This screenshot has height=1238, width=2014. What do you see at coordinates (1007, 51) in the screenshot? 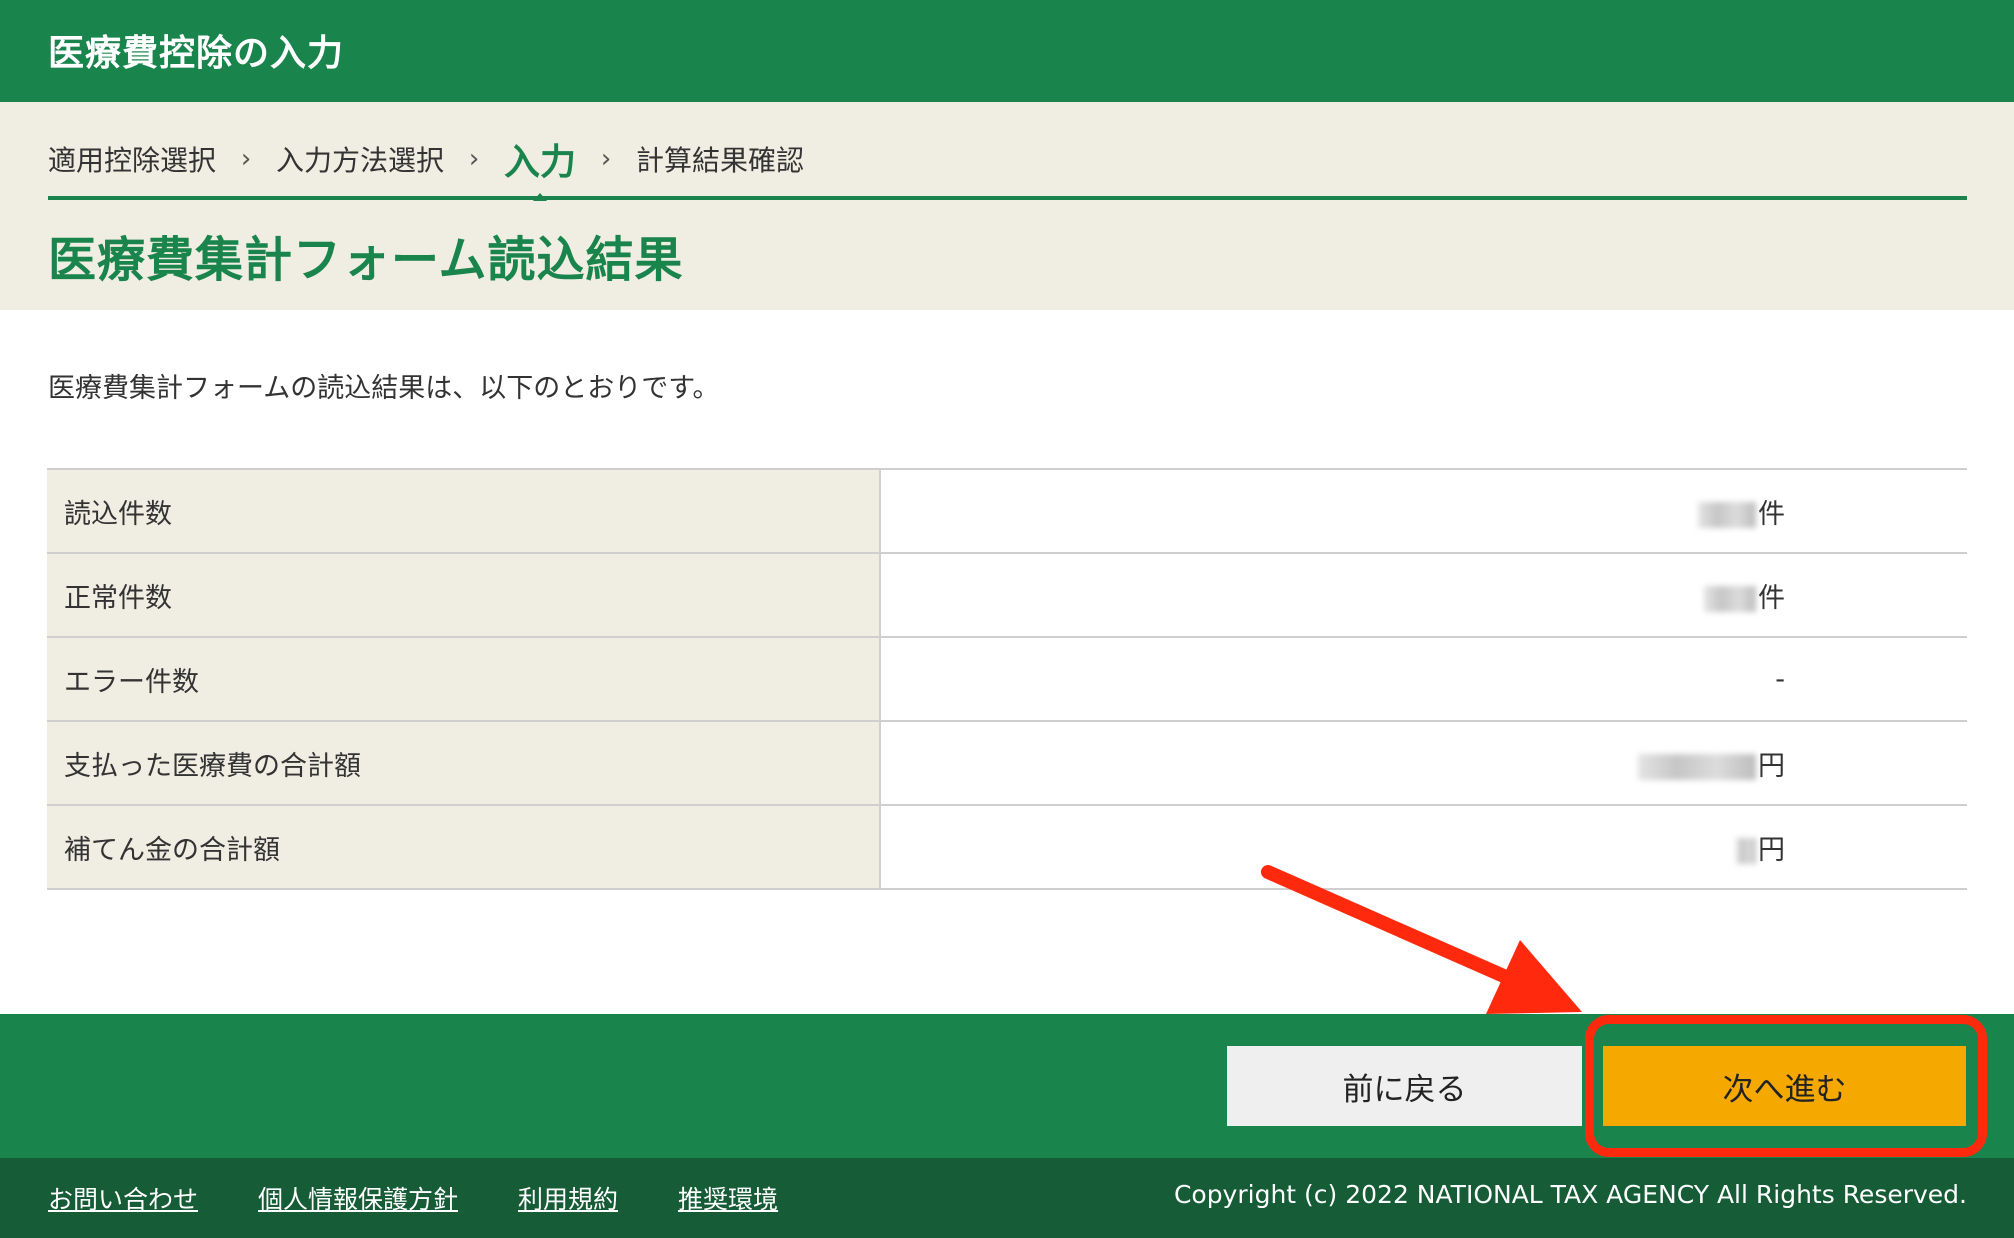
I see `app-header: 医療費控除の入力` at bounding box center [1007, 51].